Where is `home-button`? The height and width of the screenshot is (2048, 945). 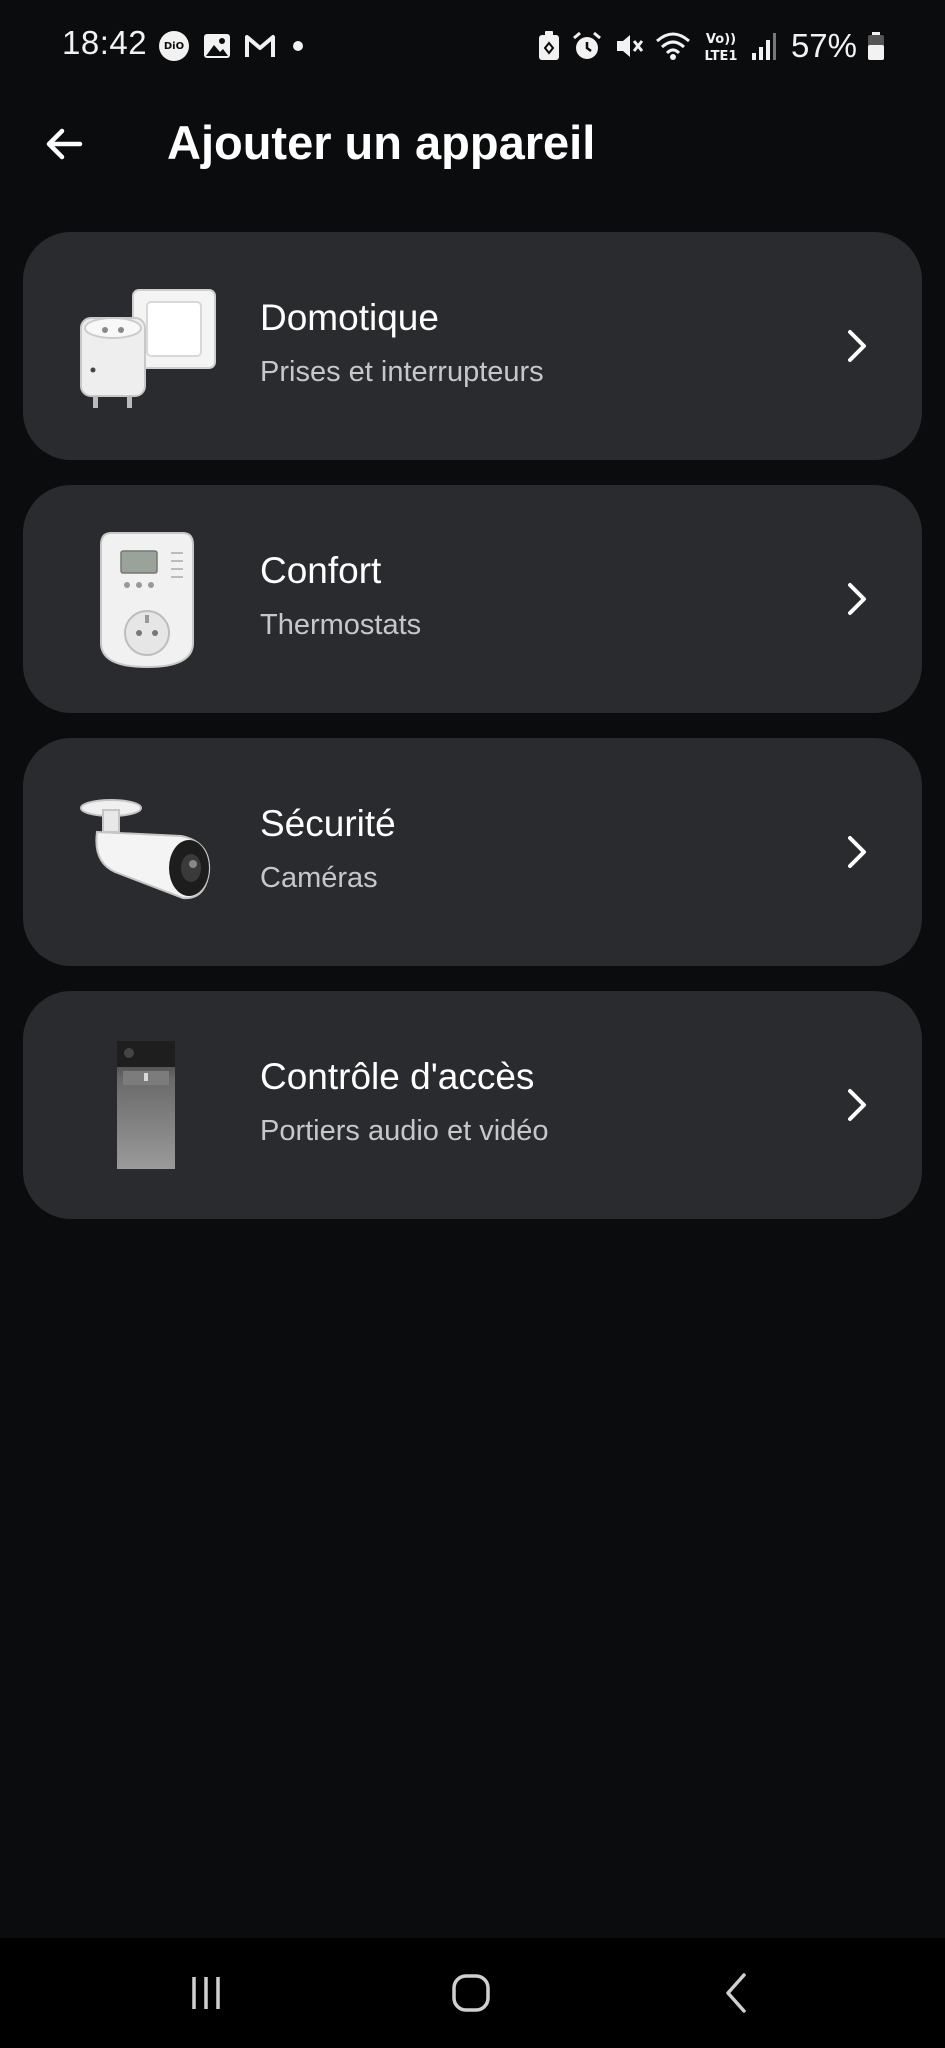 home-button is located at coordinates (471, 1993).